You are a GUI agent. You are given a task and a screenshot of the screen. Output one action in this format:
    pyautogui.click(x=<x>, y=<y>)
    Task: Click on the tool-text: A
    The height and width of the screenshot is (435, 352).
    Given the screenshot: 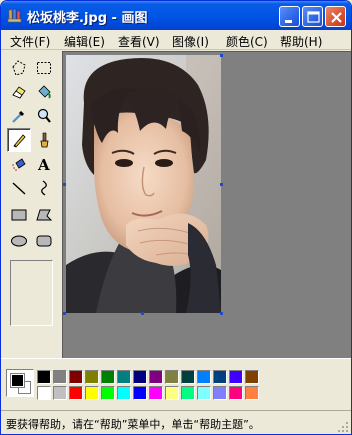 What is the action you would take?
    pyautogui.click(x=44, y=164)
    